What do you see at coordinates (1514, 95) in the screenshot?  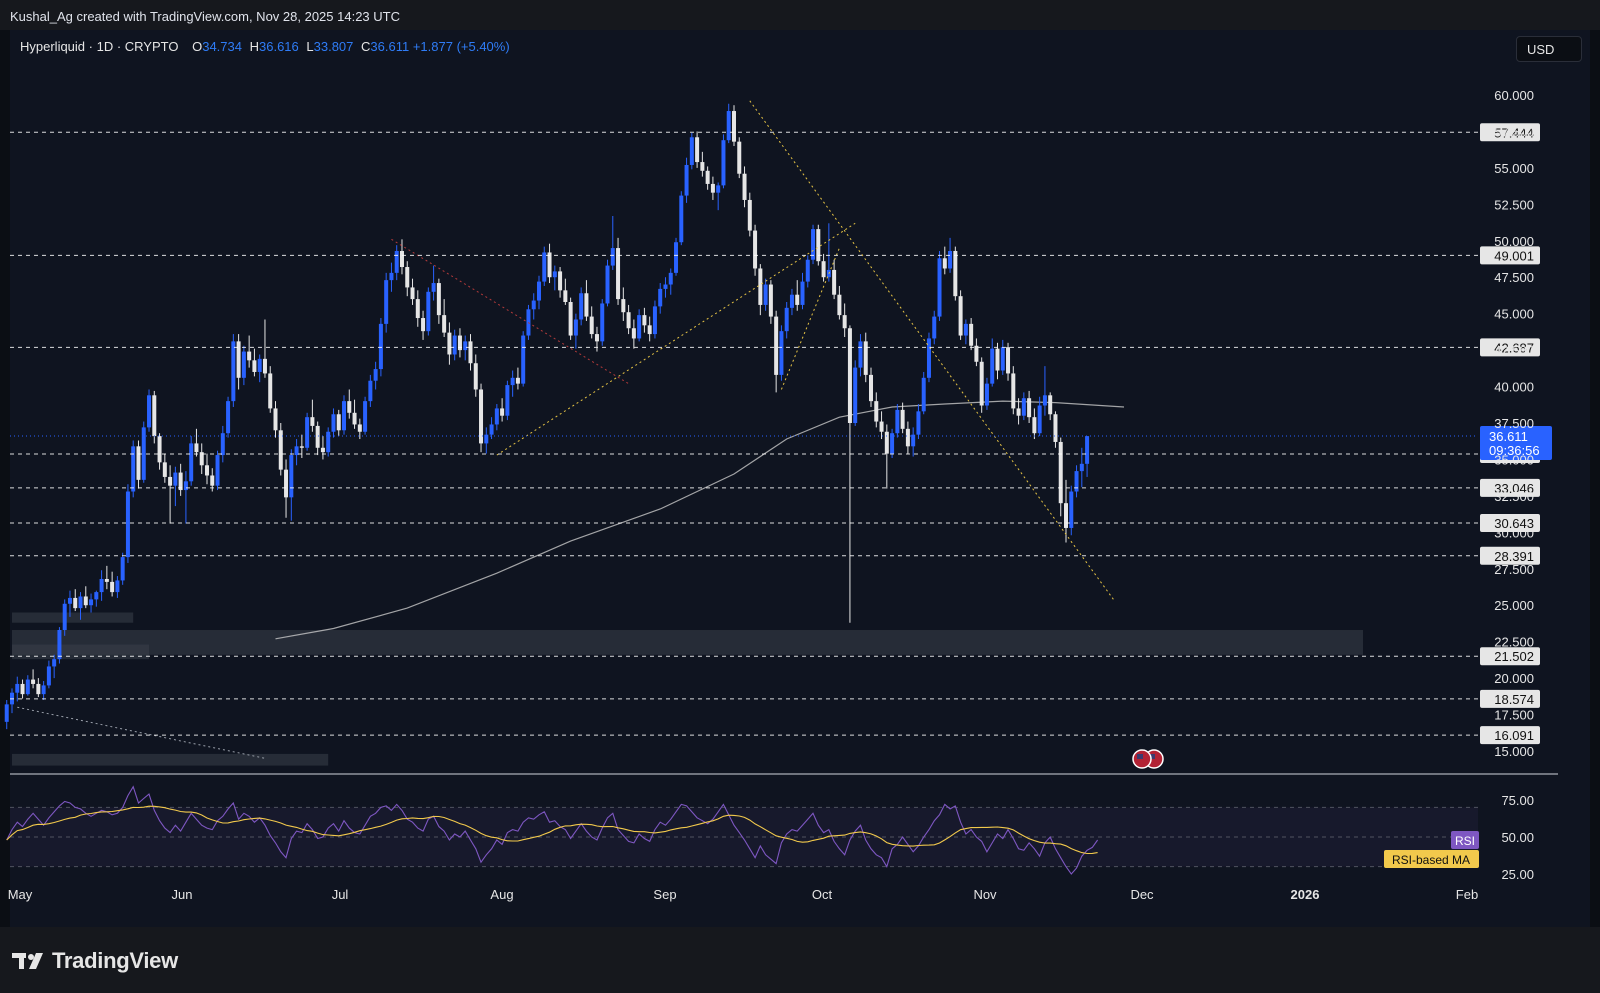 I see `price-tick-label: 60.000` at bounding box center [1514, 95].